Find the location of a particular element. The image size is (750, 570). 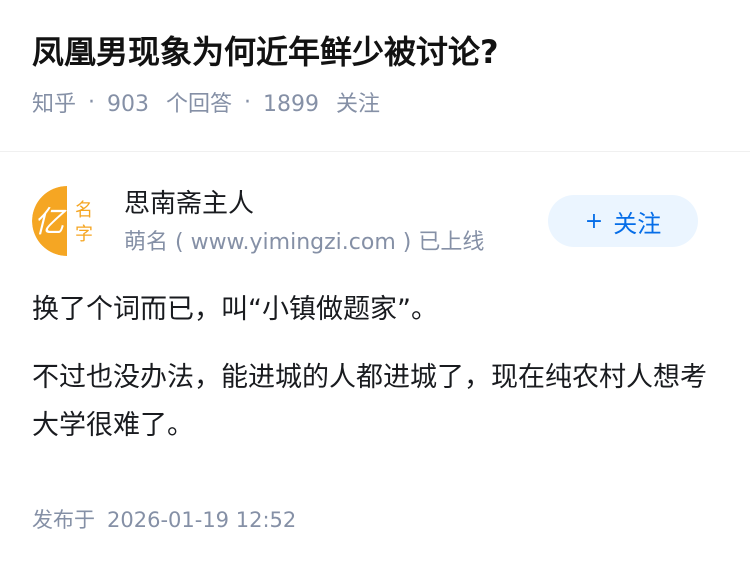

avatar: 亿 名 字 is located at coordinates (67, 221).